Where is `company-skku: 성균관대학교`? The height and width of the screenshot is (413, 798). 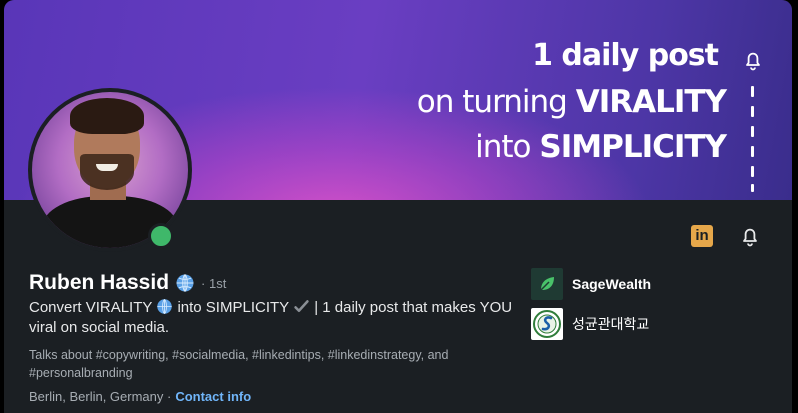
company-skku: 성균관대학교 is located at coordinates (590, 324).